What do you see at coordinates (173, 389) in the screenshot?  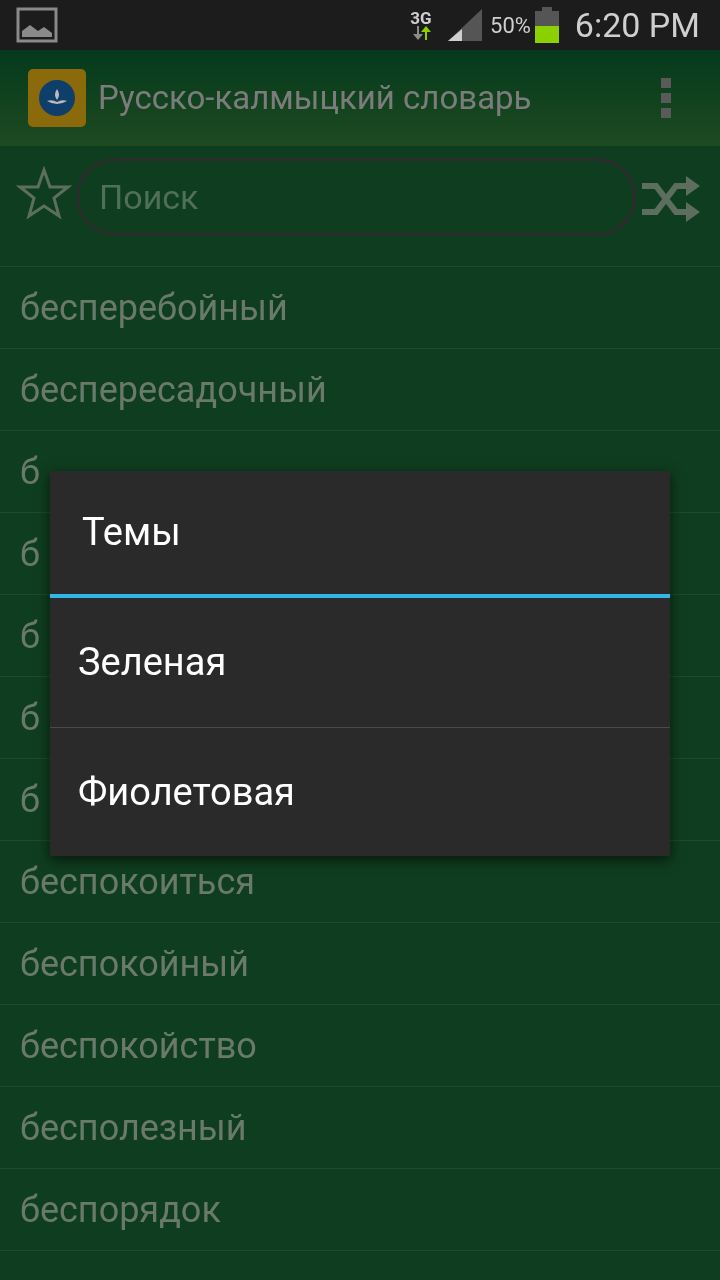 I see `word-item: беспересадочный` at bounding box center [173, 389].